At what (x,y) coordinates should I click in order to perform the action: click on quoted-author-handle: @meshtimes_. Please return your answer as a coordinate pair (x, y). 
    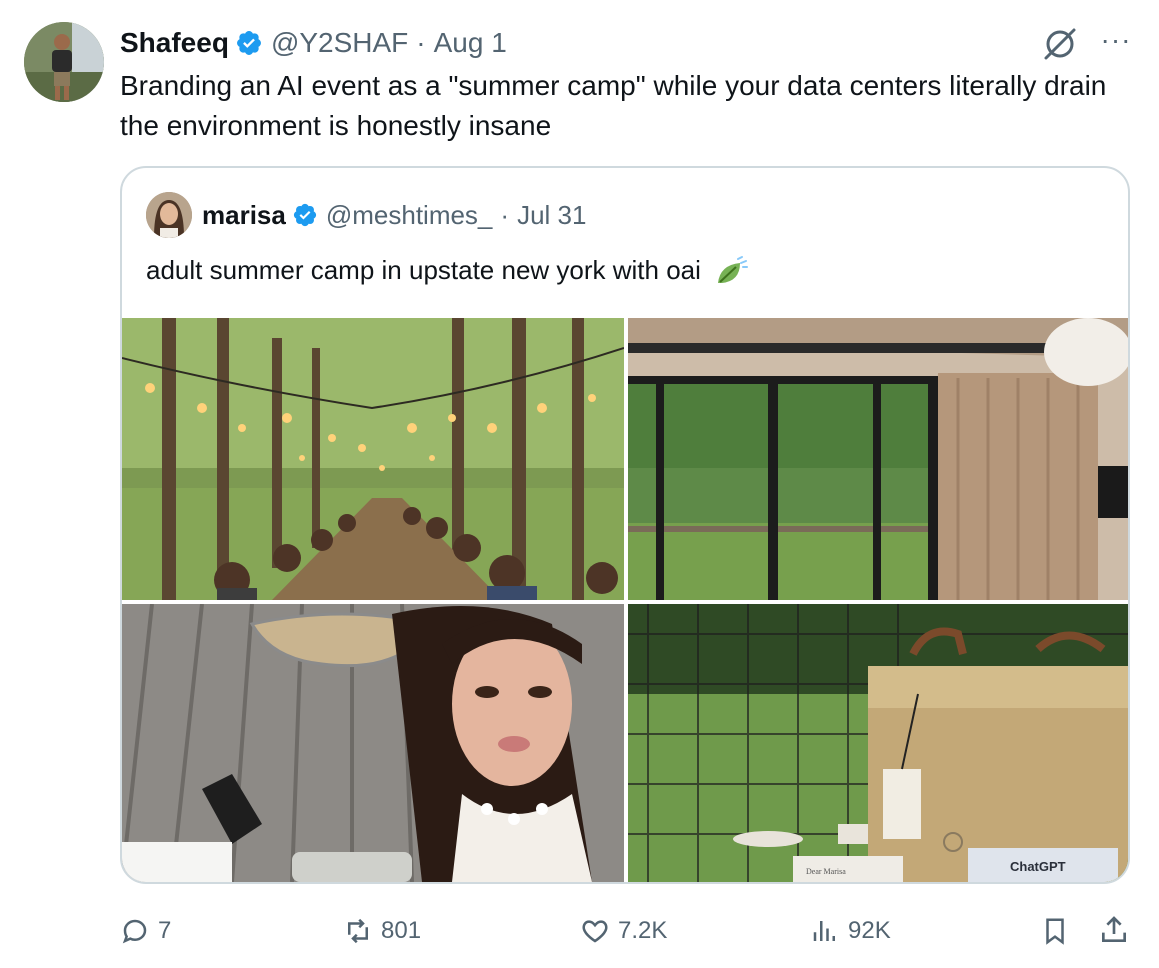
    Looking at the image, I should click on (409, 215).